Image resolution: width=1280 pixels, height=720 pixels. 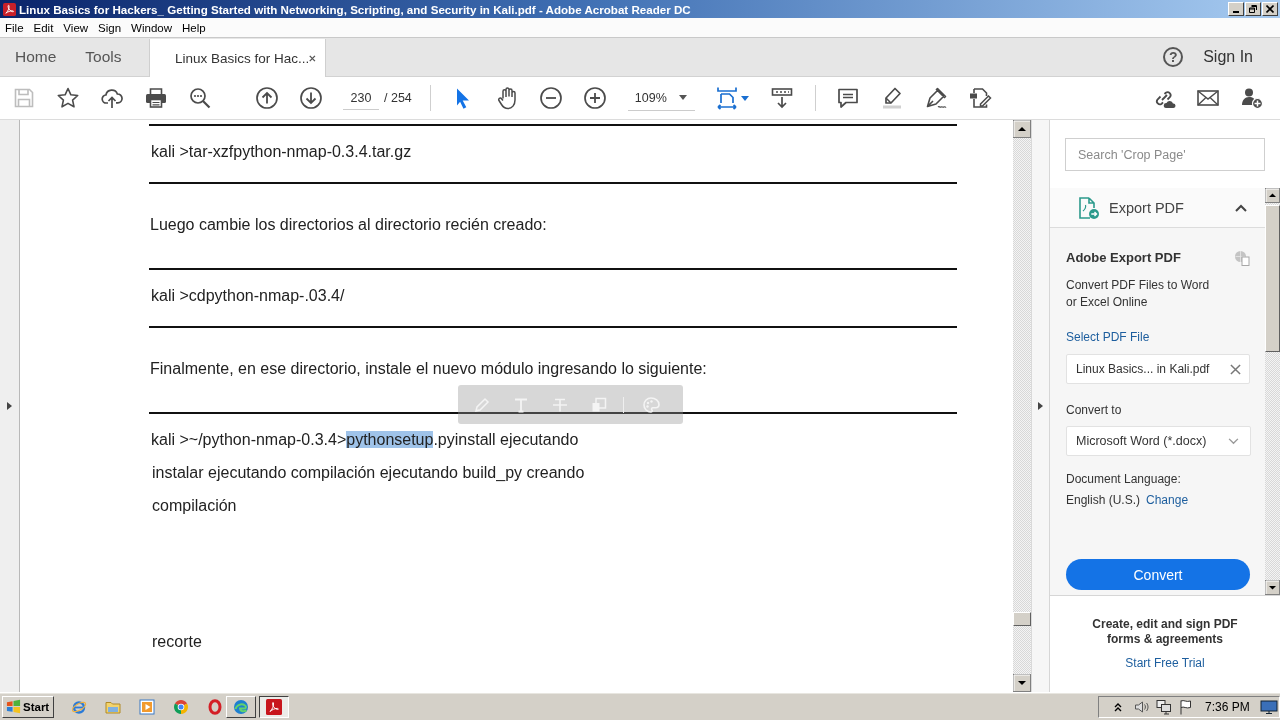 I want to click on nav-tab: Home, so click(x=35, y=57).